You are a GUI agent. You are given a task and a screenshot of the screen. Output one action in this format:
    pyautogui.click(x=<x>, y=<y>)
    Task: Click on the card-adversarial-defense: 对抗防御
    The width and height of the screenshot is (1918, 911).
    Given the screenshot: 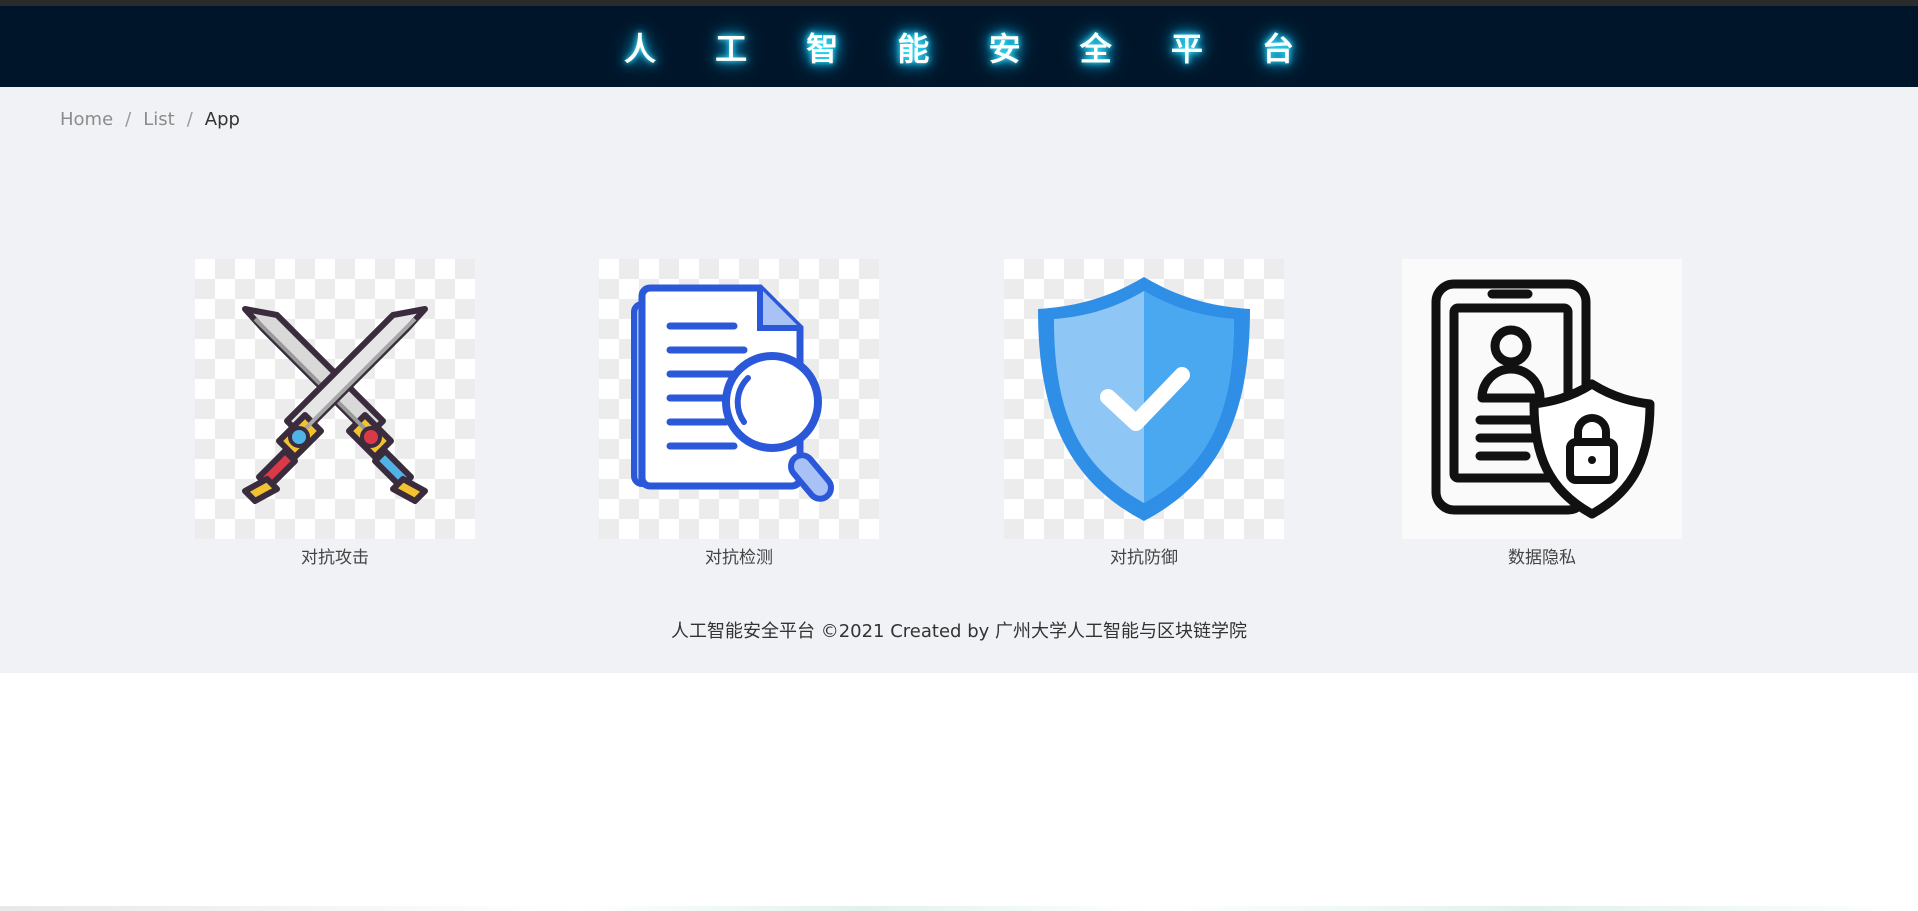 What is the action you would take?
    pyautogui.click(x=1144, y=413)
    